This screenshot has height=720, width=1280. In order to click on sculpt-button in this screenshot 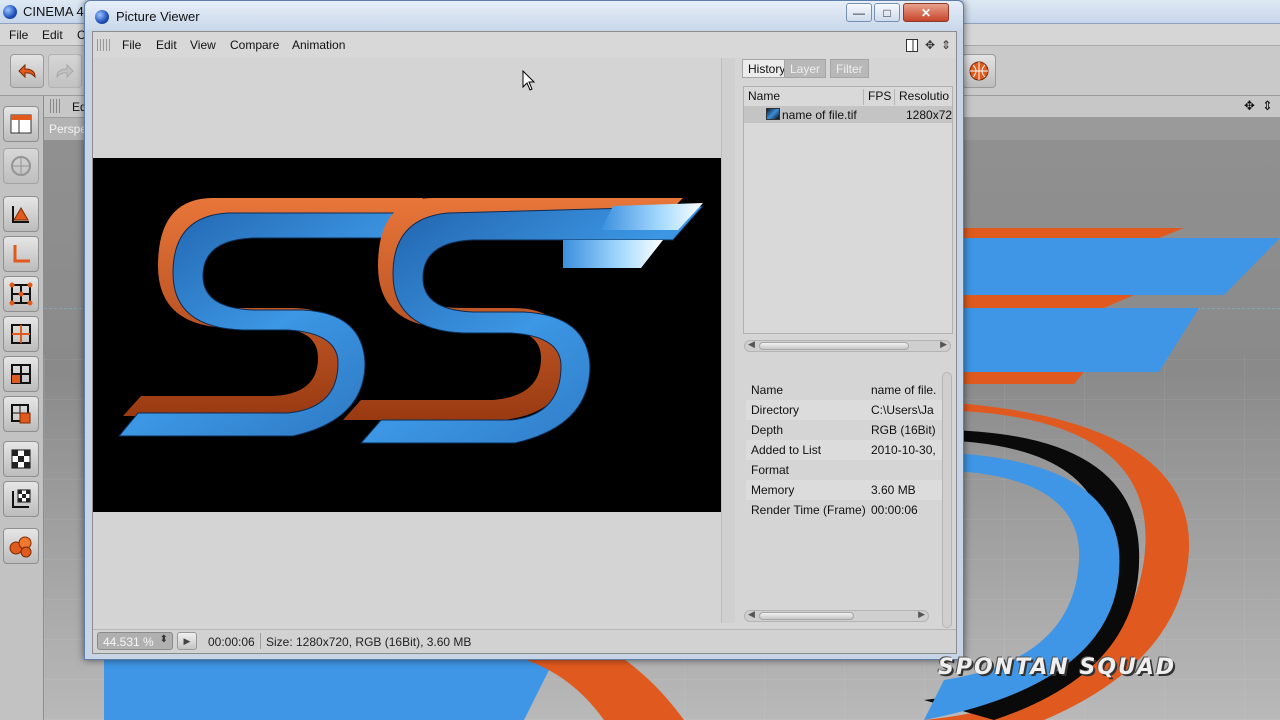, I will do `click(21, 546)`.